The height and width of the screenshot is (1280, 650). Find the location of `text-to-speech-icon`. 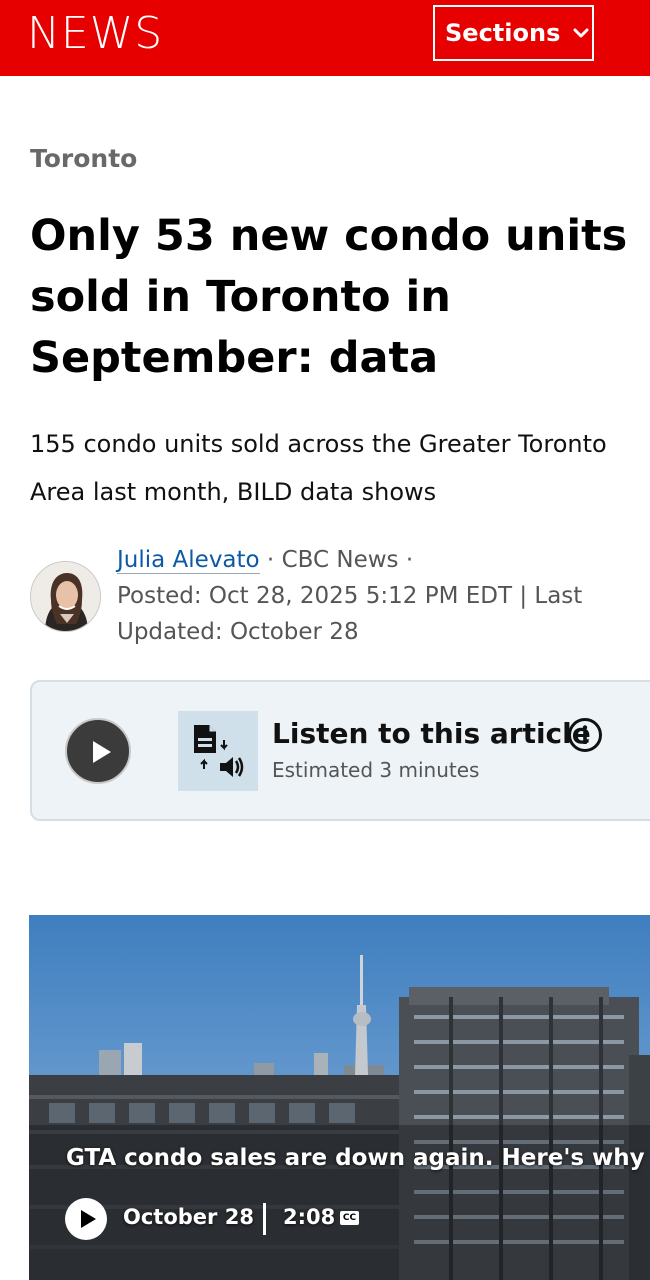

text-to-speech-icon is located at coordinates (218, 751).